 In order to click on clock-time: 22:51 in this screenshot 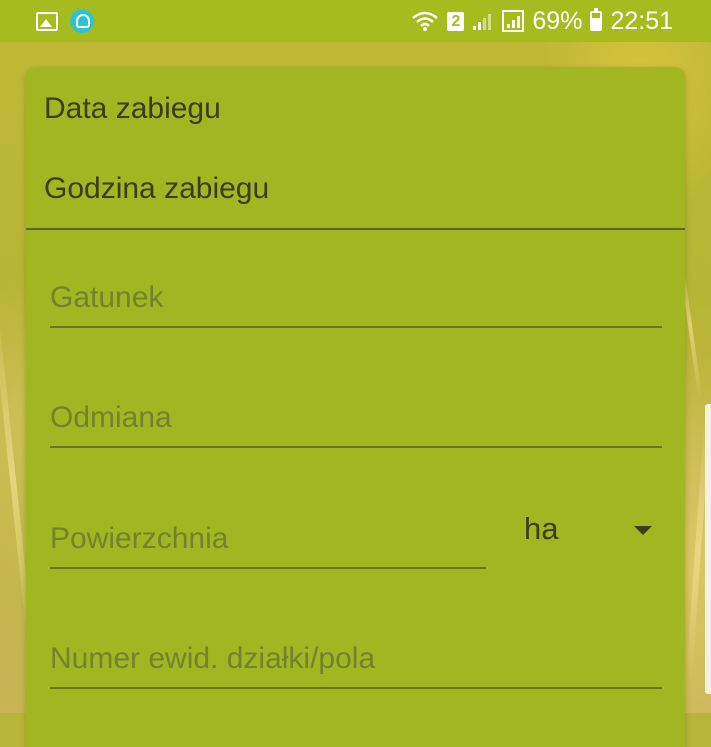, I will do `click(641, 20)`.